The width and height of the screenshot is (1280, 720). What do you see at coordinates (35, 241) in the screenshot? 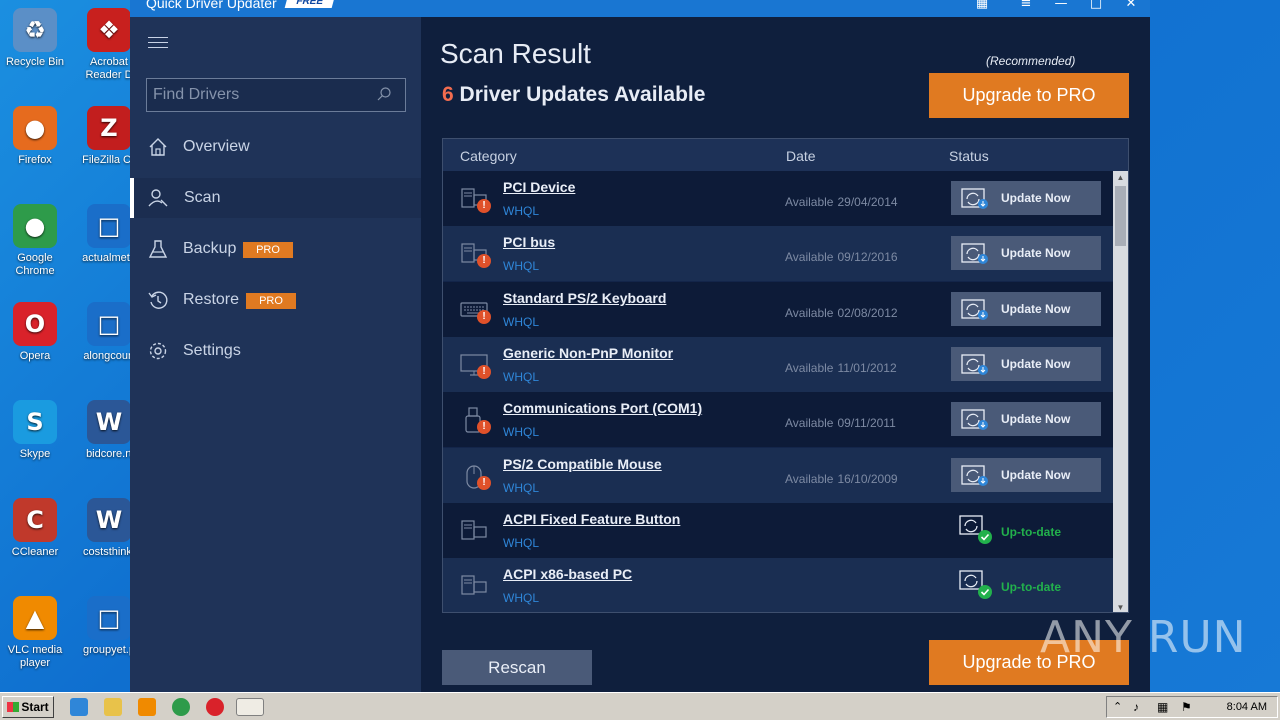
I see `desktop-icon: ● Google Chrome` at bounding box center [35, 241].